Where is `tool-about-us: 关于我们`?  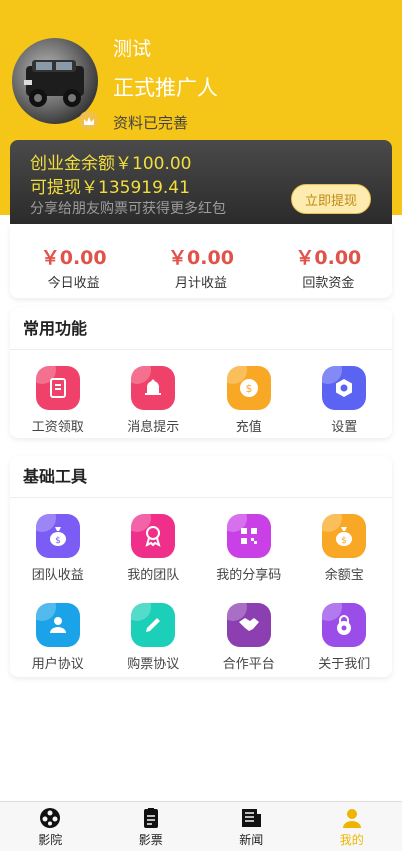 tool-about-us: 关于我们 is located at coordinates (345, 631).